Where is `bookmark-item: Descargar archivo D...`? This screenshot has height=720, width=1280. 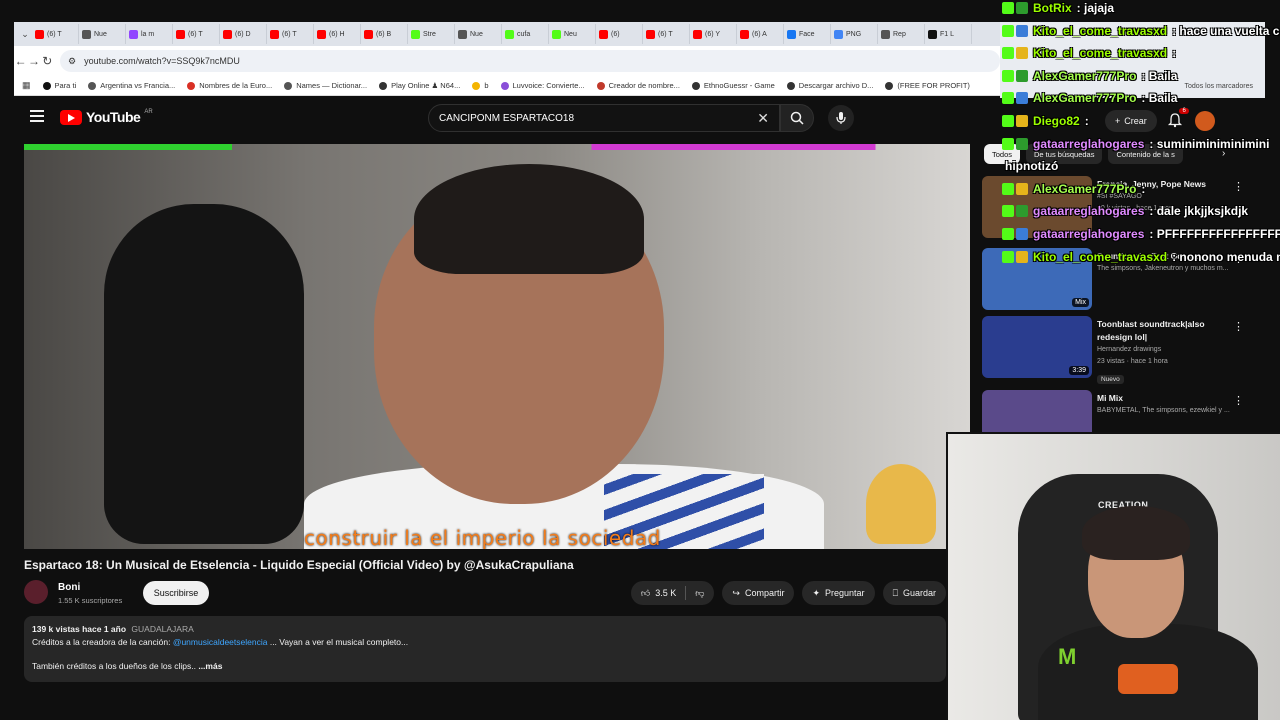 bookmark-item: Descargar archivo D... is located at coordinates (829, 85).